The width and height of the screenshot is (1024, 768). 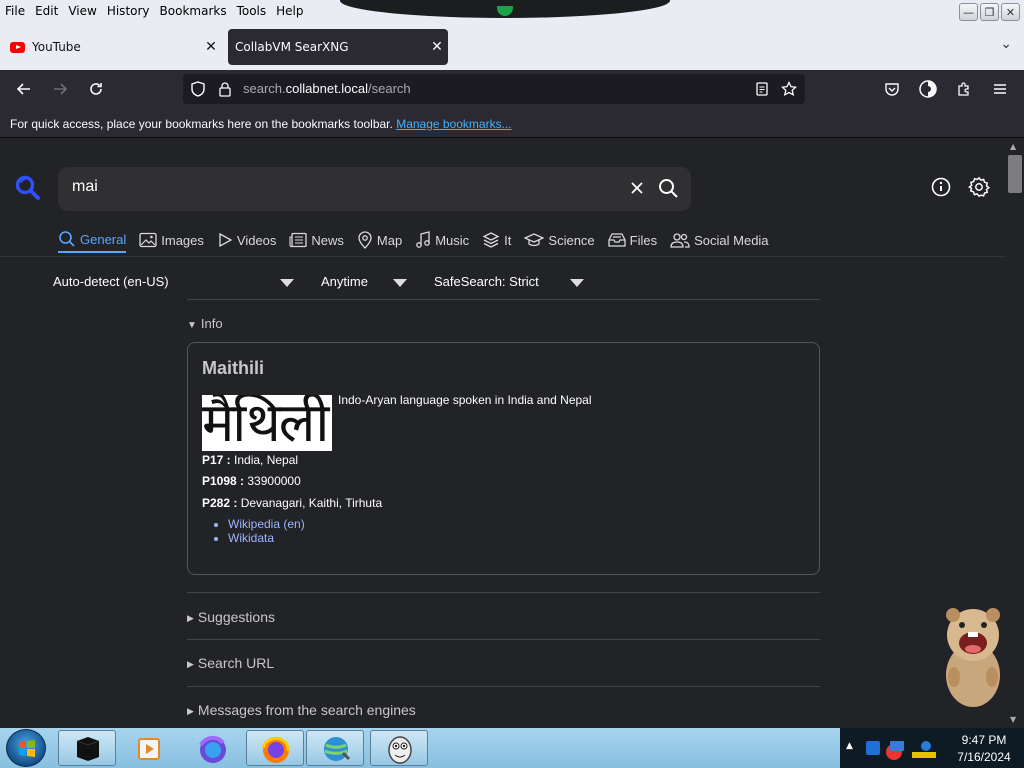 I want to click on taskbar-app-firefox, so click(x=275, y=748).